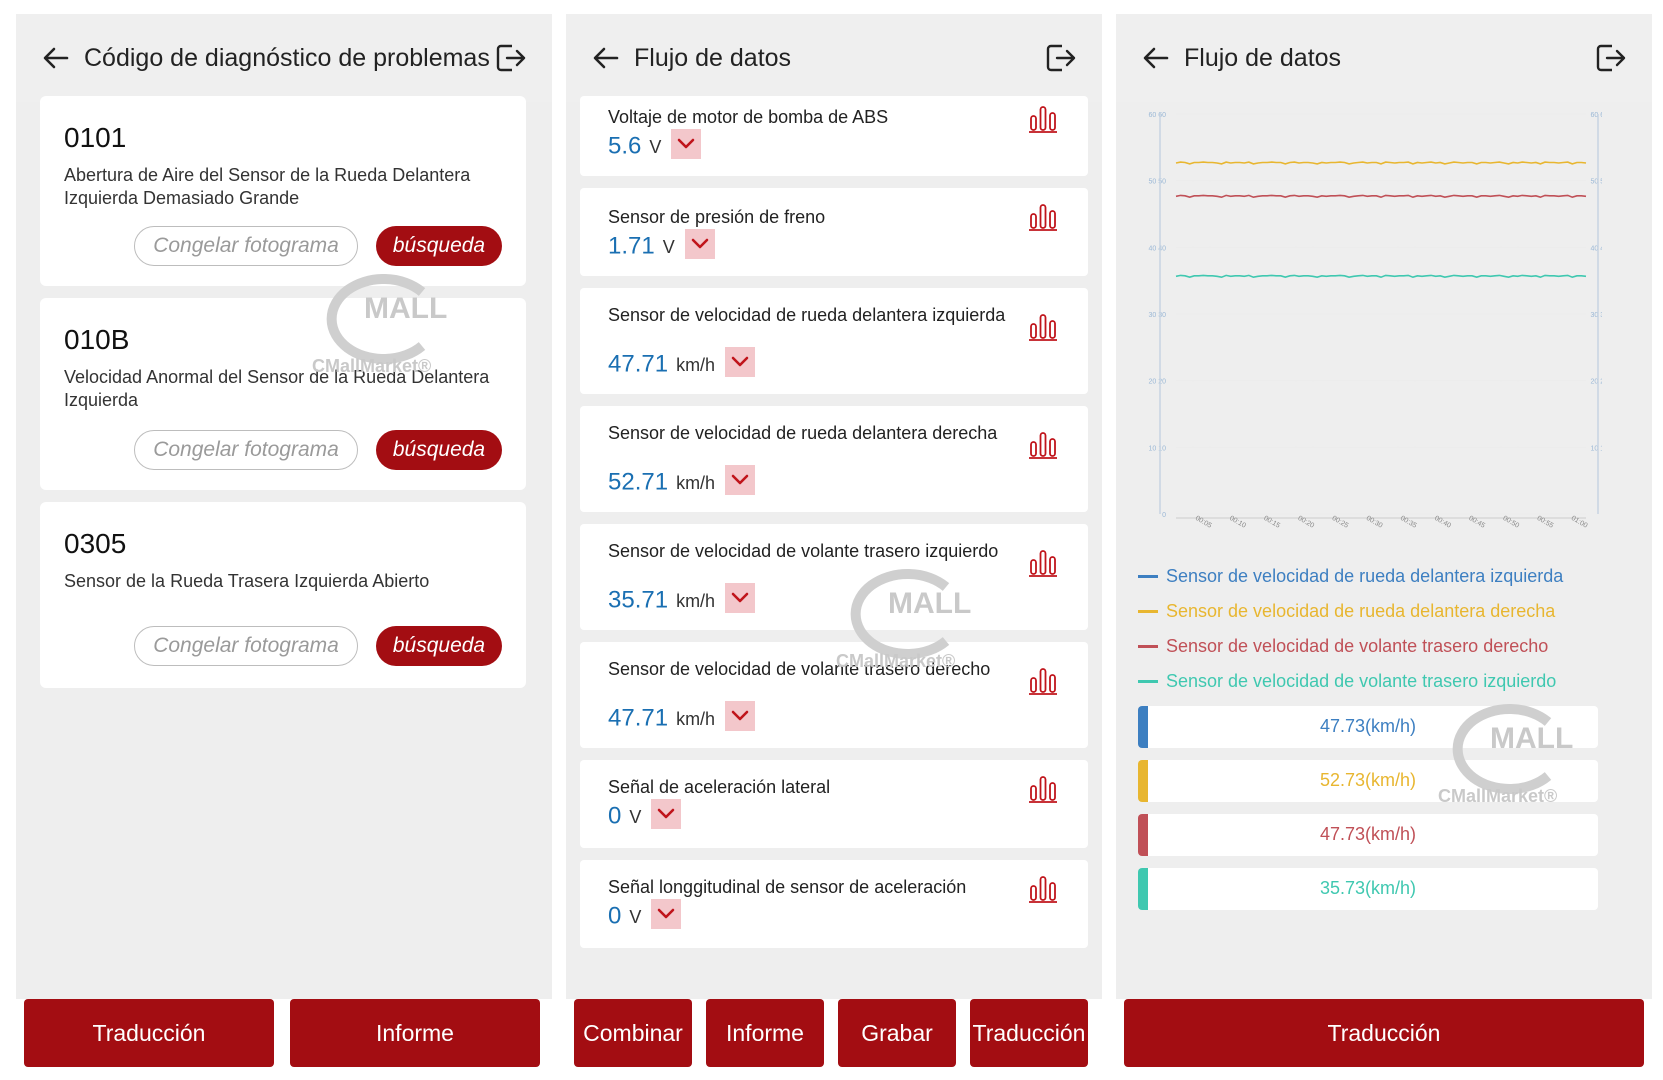  Describe the element at coordinates (95, 543) in the screenshot. I see `dtc-code: 0305` at that location.